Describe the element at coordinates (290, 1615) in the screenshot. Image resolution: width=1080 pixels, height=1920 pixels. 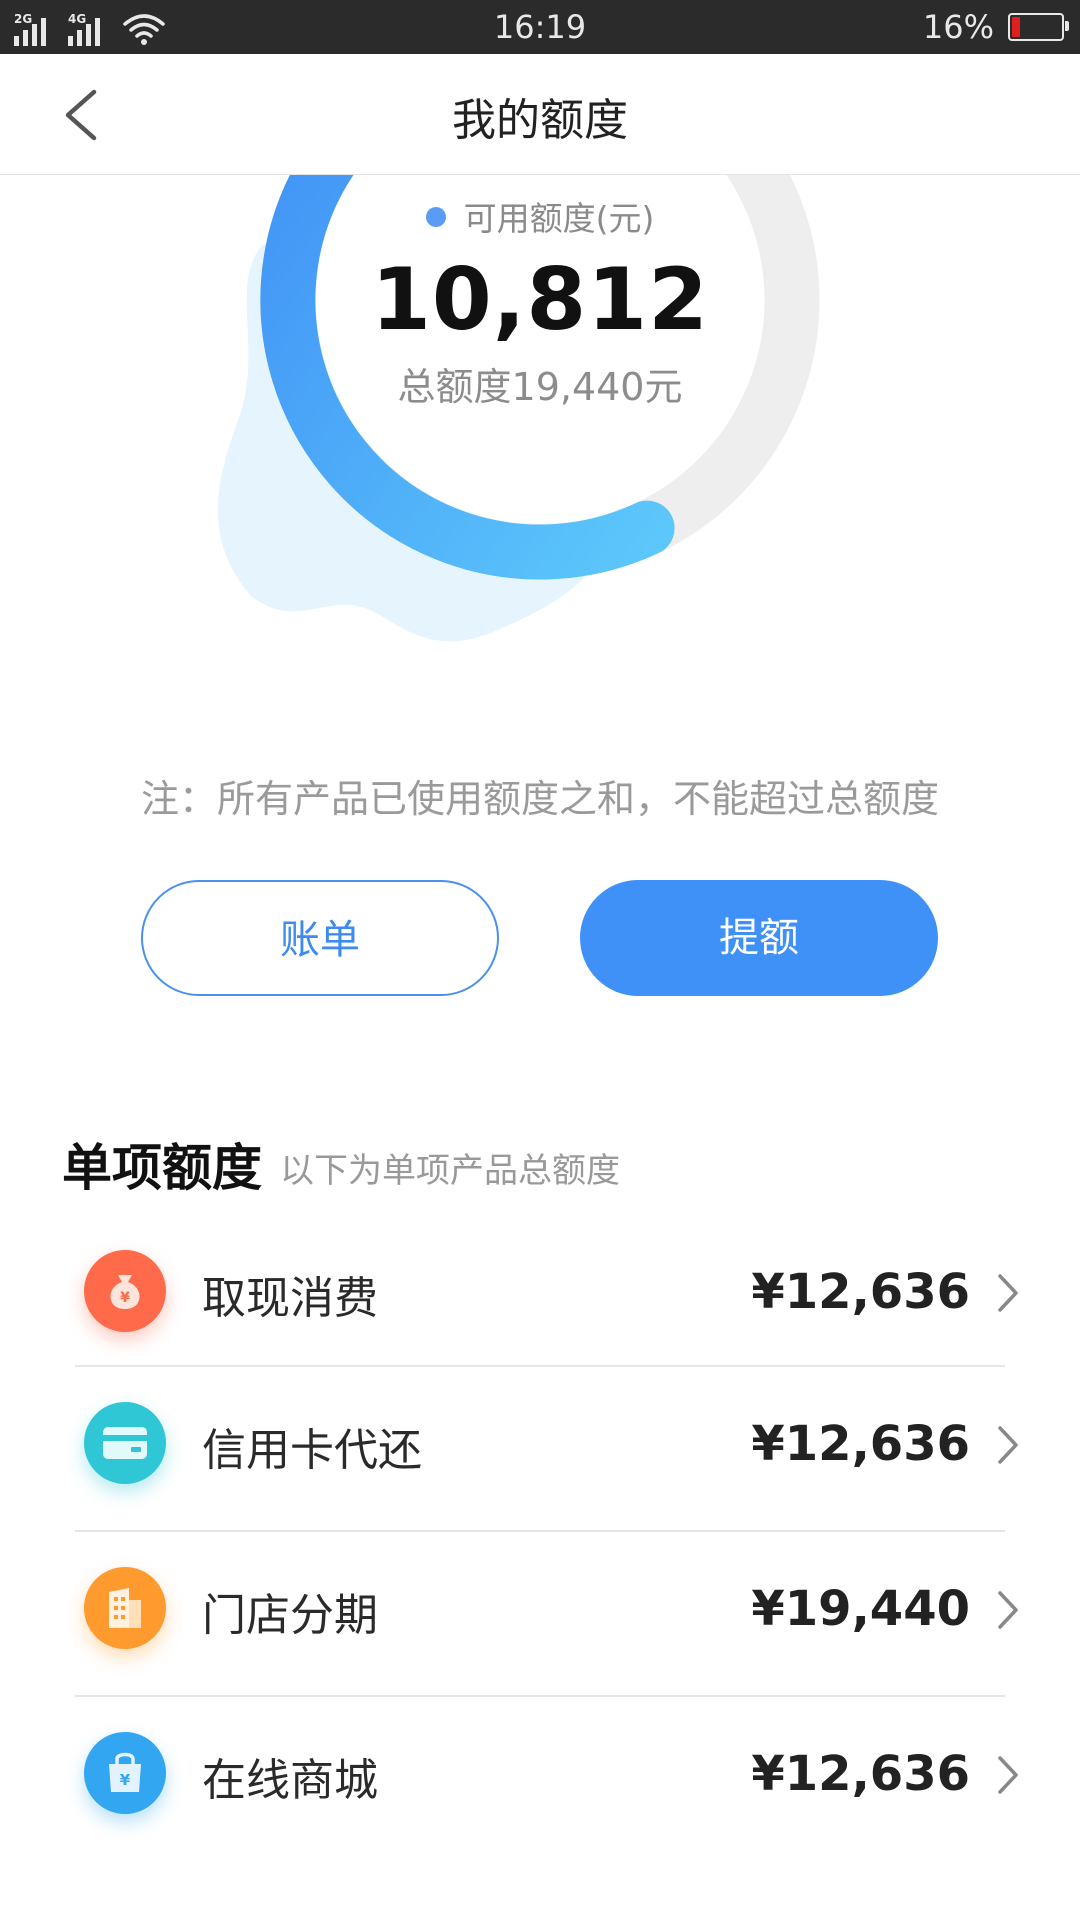
I see `item-label: 门店分期` at that location.